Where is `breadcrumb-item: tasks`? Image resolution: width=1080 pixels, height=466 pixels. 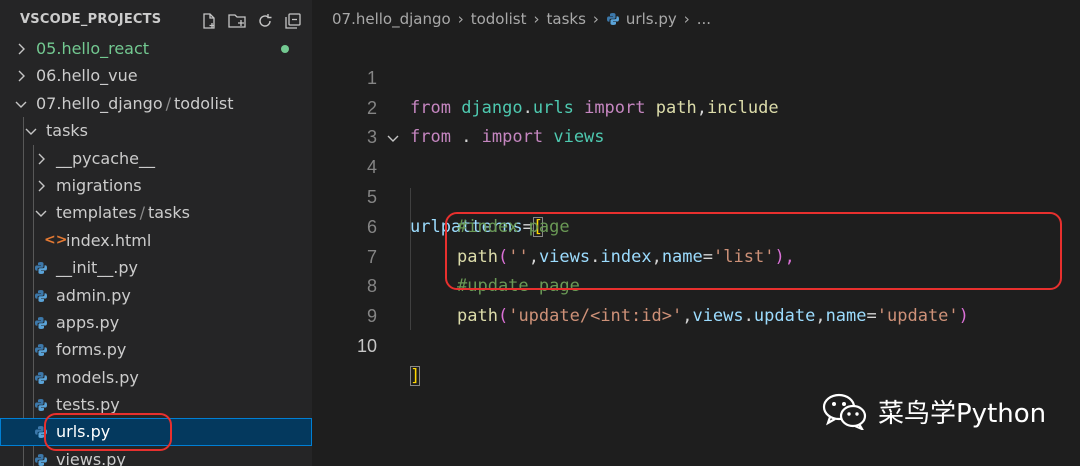
breadcrumb-item: tasks is located at coordinates (566, 19).